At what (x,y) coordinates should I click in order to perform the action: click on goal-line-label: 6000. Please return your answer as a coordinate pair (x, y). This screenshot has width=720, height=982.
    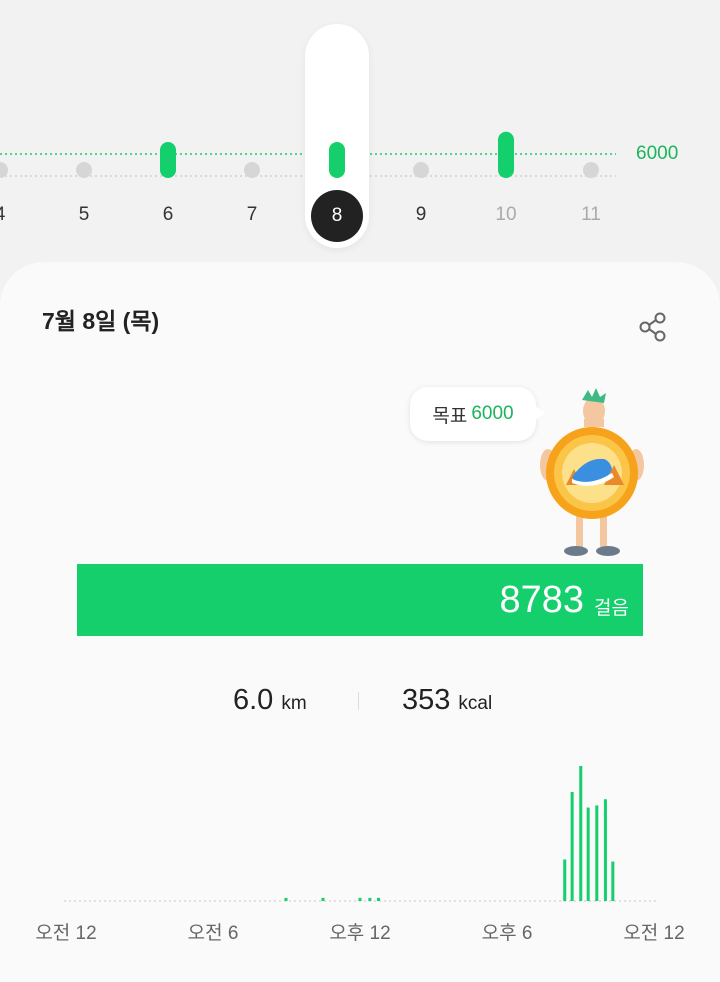
    Looking at the image, I should click on (657, 153).